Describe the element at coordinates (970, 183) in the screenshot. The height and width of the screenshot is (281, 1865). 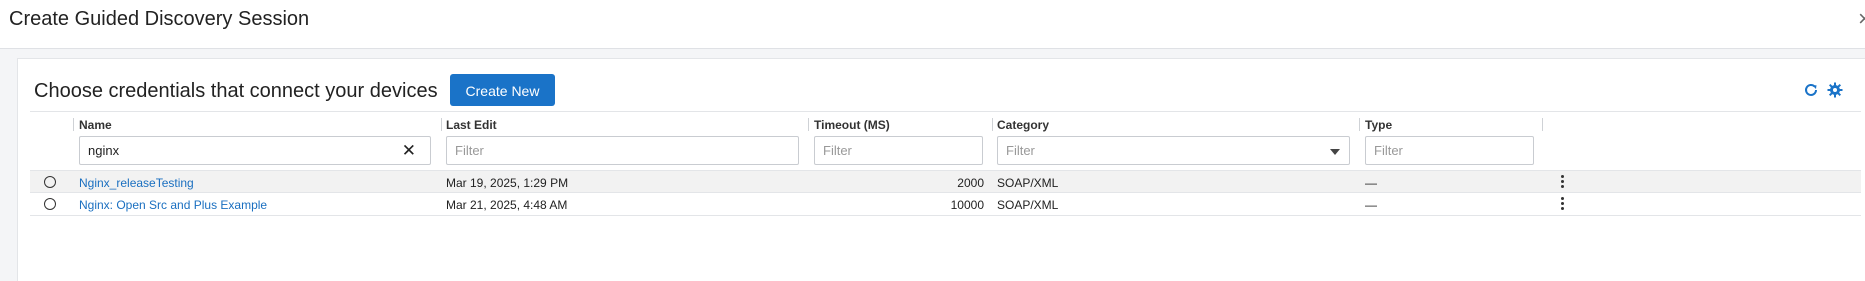
I see `timeout-cell: 2000` at that location.